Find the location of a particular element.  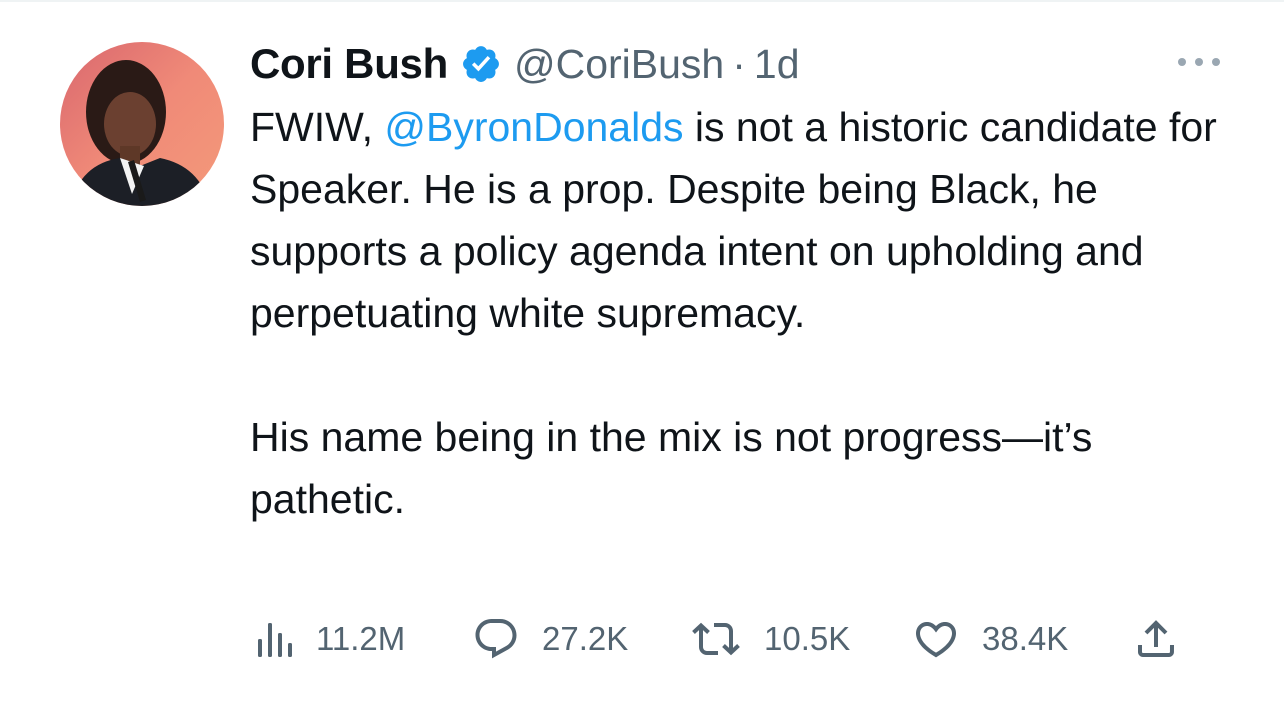

avatar is located at coordinates (142, 124).